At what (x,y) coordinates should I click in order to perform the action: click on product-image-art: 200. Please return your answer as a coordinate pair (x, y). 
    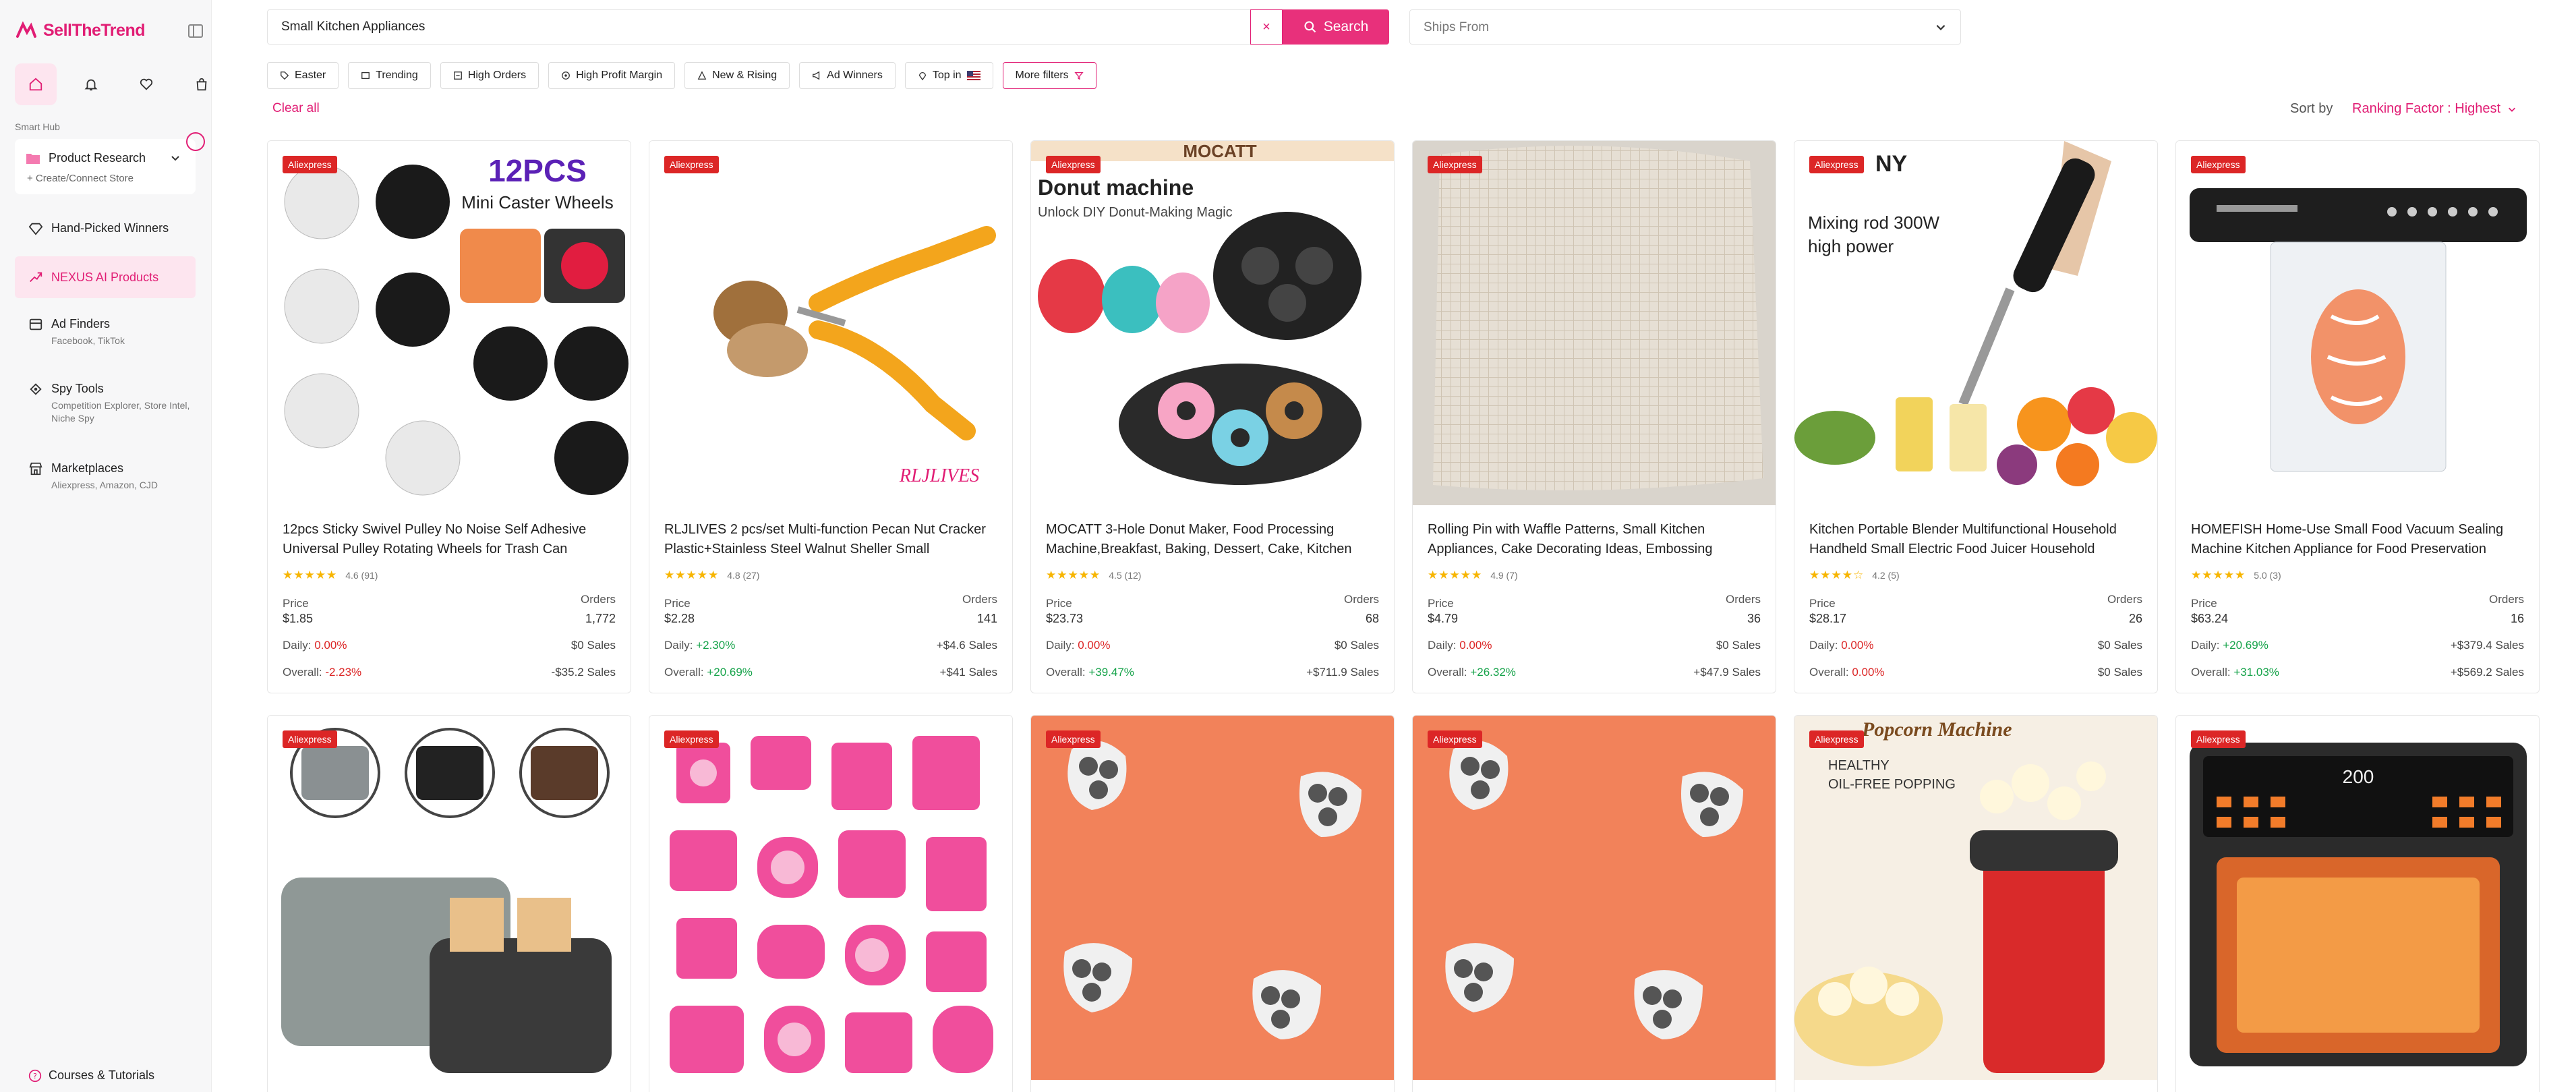
    Looking at the image, I should click on (2358, 898).